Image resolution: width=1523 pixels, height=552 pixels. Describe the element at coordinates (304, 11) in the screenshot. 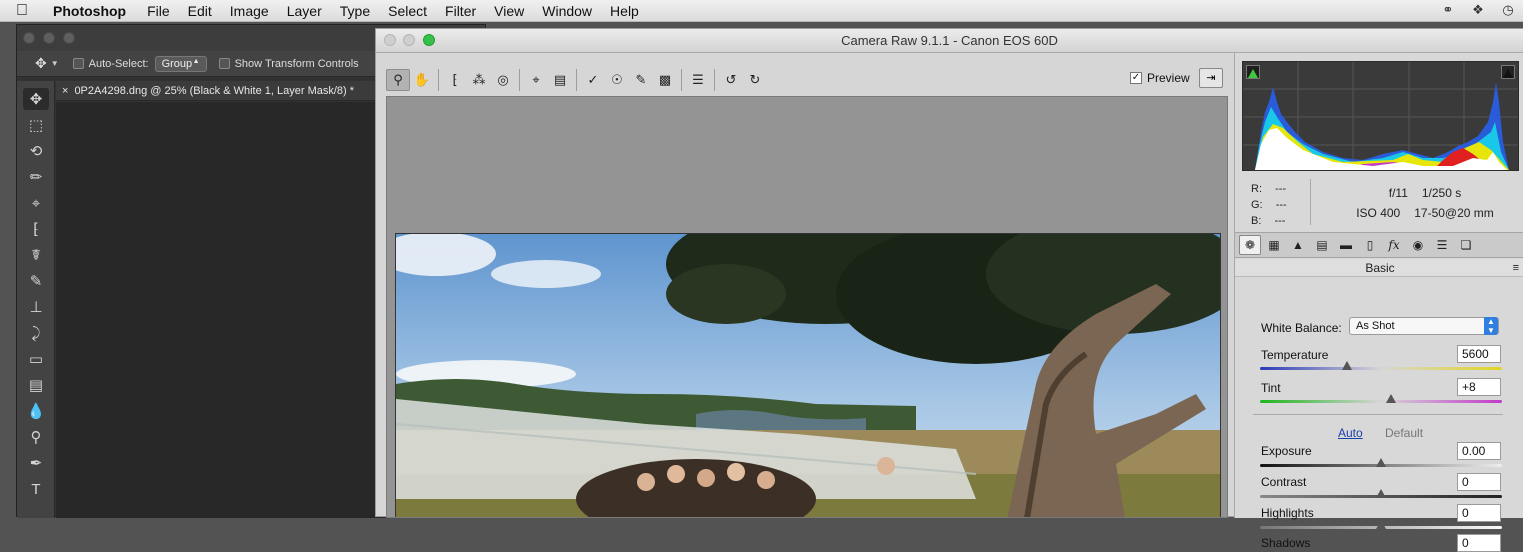

I see `menu-layer: Layer` at that location.